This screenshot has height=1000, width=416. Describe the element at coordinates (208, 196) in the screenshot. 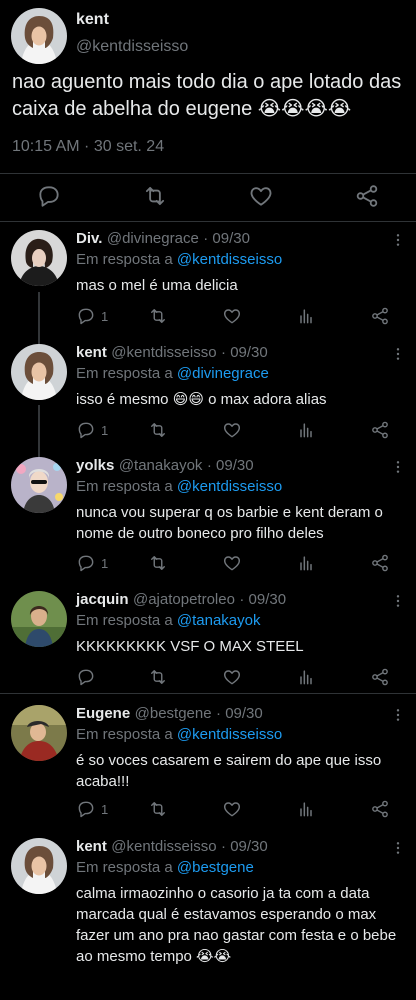

I see `tweet-actions` at that location.